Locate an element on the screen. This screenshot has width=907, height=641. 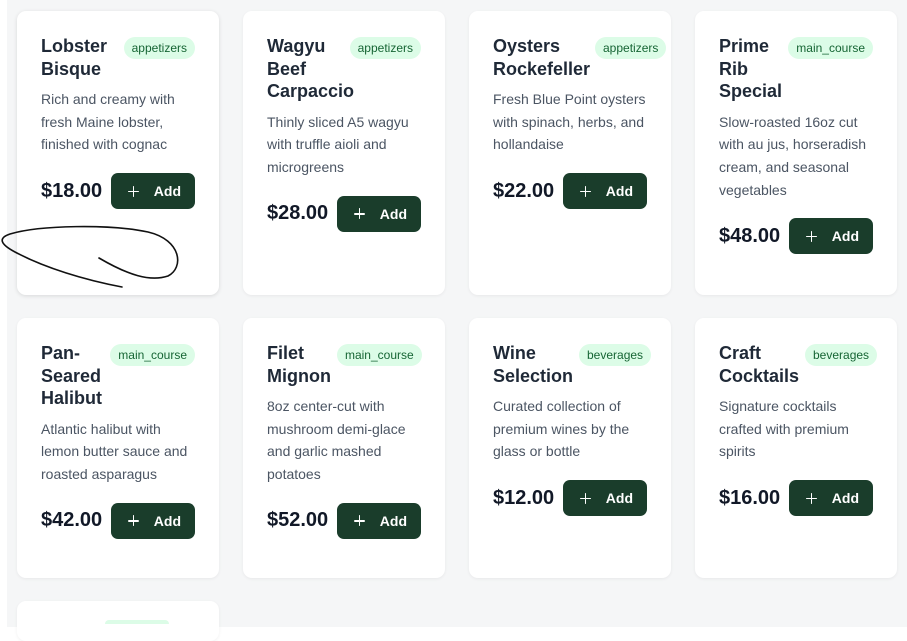
item-price: $22.00 is located at coordinates (524, 190).